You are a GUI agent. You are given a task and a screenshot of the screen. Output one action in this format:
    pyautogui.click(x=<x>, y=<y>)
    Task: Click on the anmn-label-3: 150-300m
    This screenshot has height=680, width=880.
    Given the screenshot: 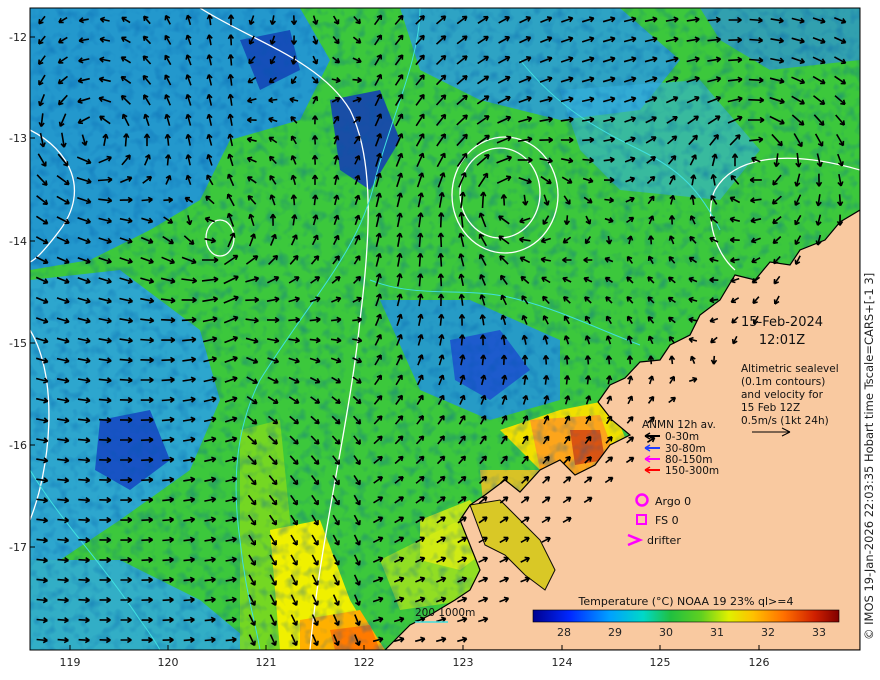 What is the action you would take?
    pyautogui.click(x=692, y=471)
    